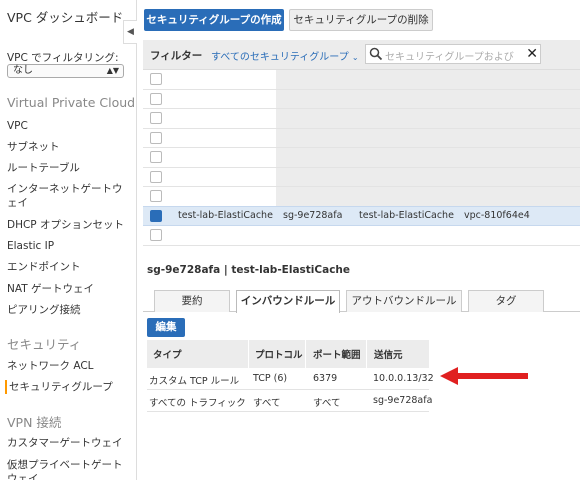 The image size is (580, 480). What do you see at coordinates (69, 289) in the screenshot?
I see `sidebar-item-nat-gateways: NAT ゲートウェイ` at bounding box center [69, 289].